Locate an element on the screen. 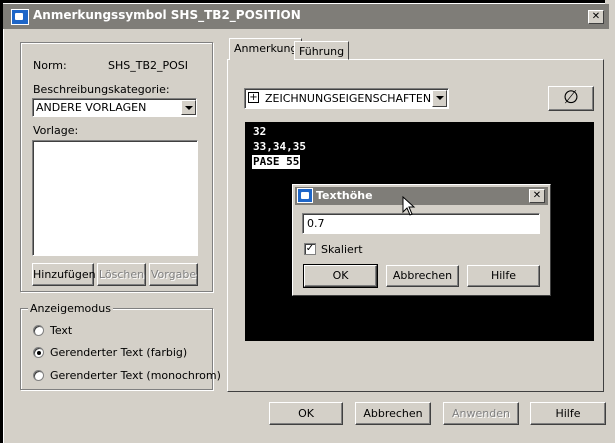 This screenshot has width=615, height=443. display-mode-legend: Anzeigemodus is located at coordinates (70, 308).